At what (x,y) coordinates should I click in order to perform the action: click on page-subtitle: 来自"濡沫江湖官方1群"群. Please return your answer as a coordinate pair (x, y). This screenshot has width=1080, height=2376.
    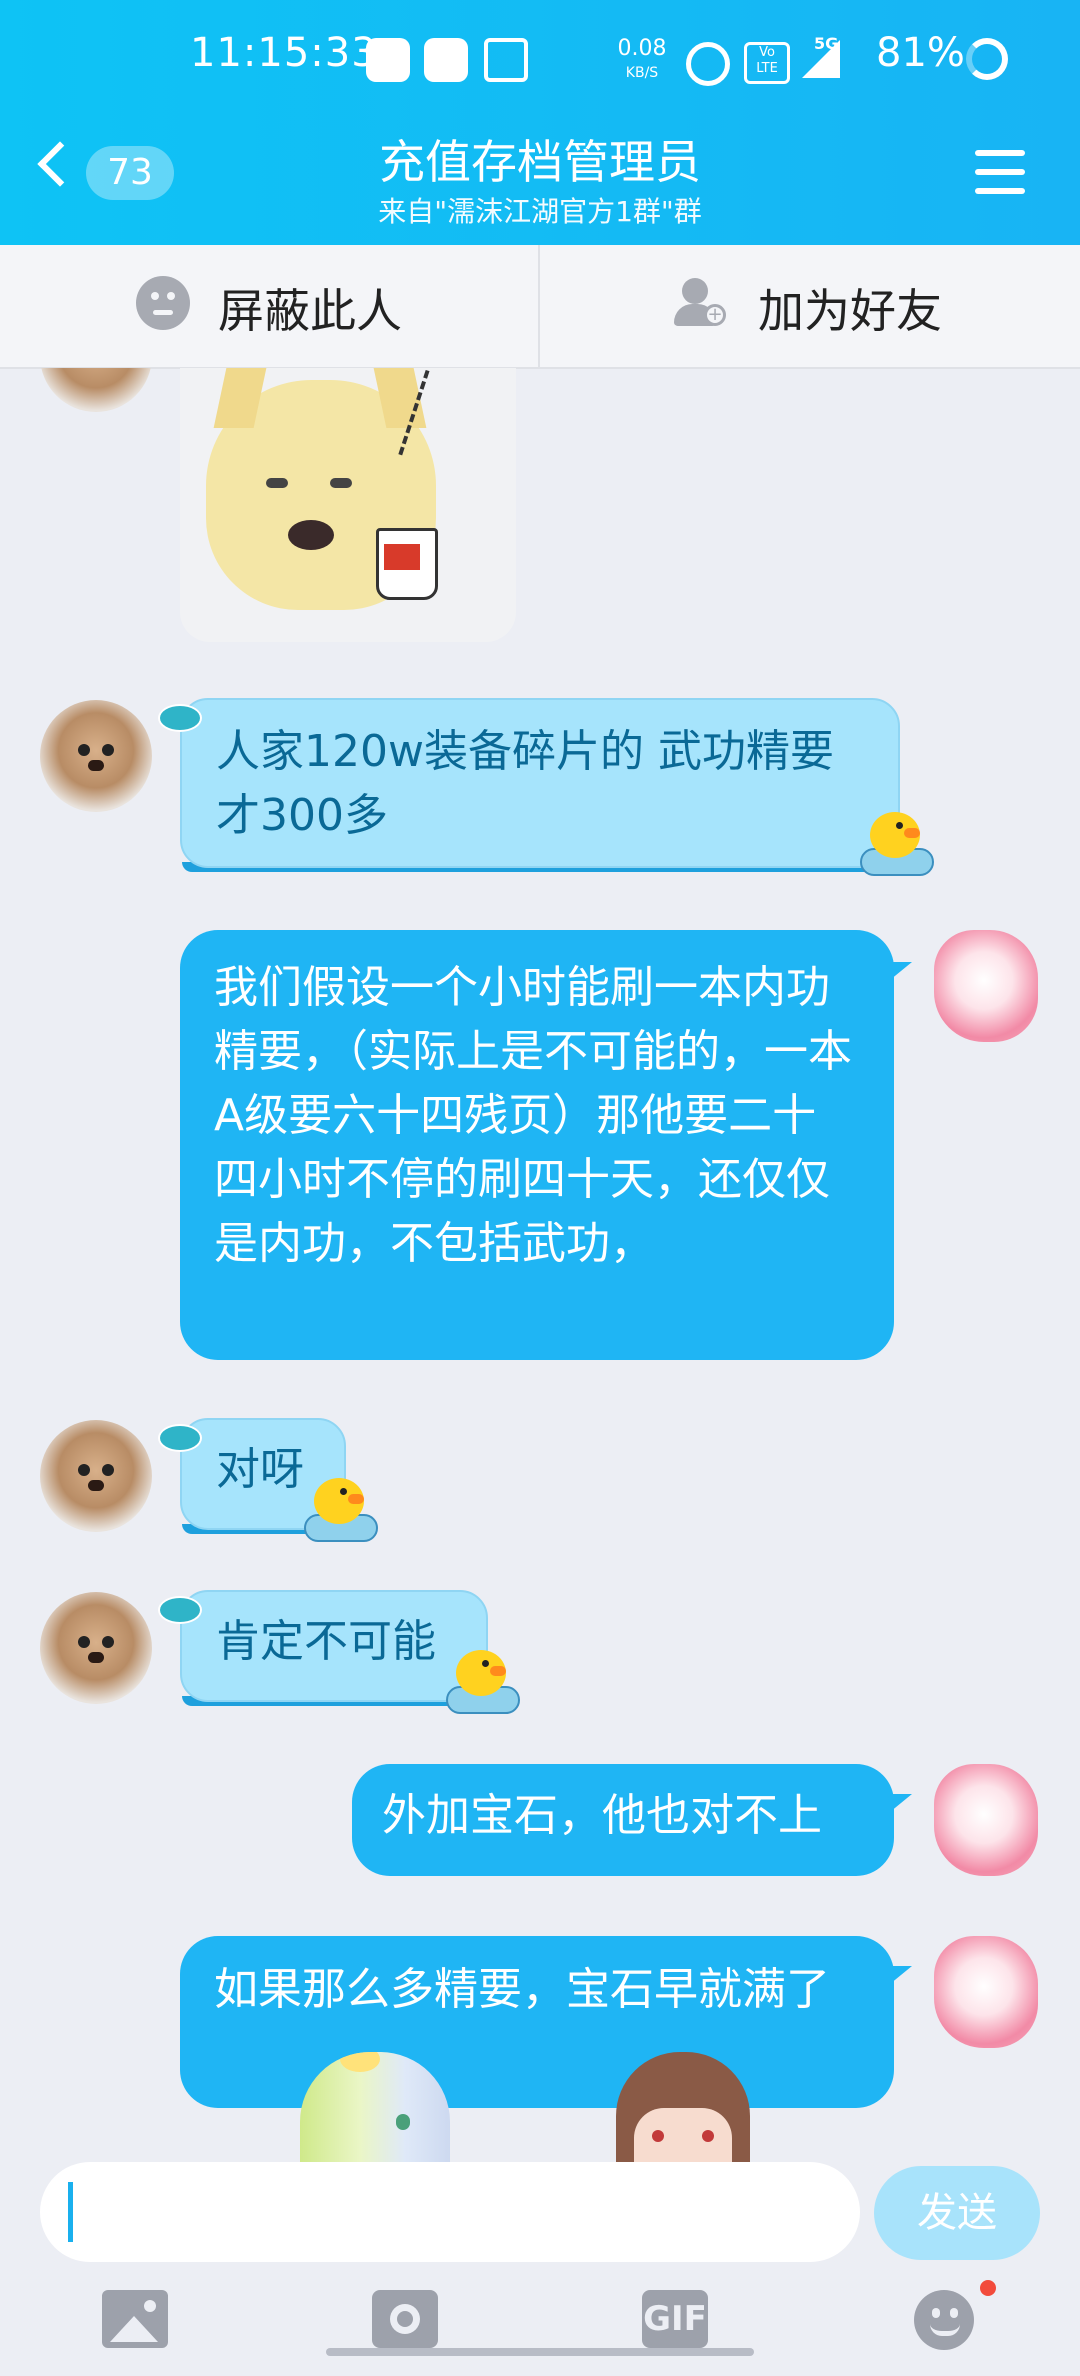
    Looking at the image, I should click on (540, 211).